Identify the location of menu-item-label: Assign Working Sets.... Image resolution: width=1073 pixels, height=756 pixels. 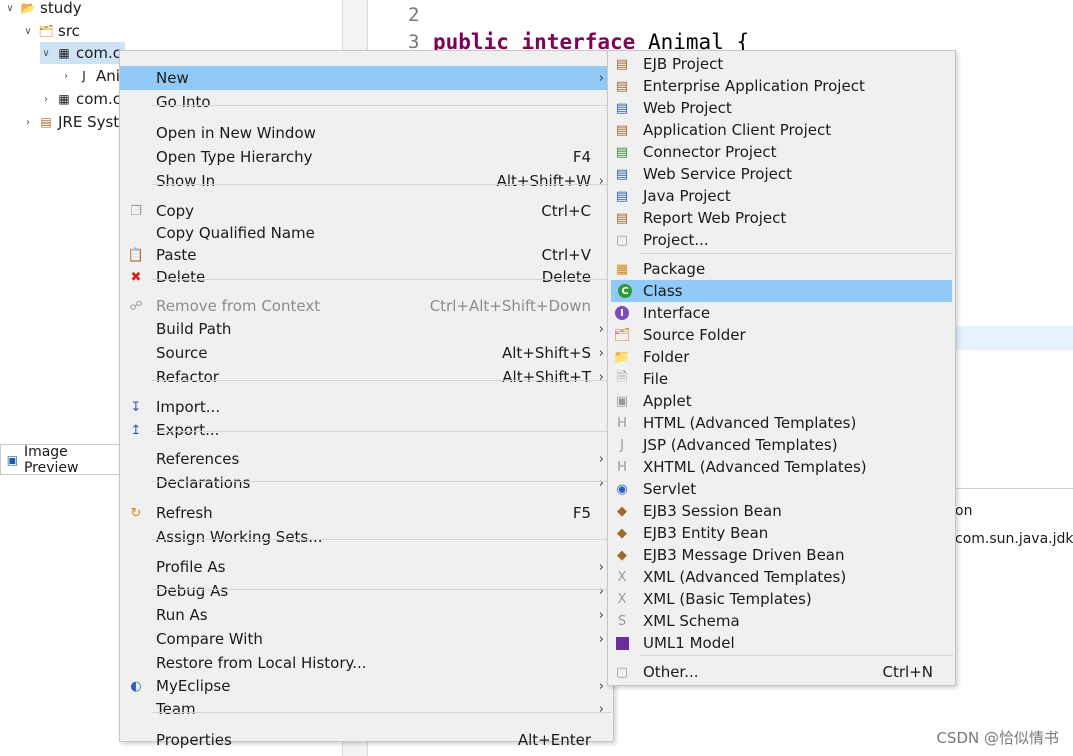
(239, 537).